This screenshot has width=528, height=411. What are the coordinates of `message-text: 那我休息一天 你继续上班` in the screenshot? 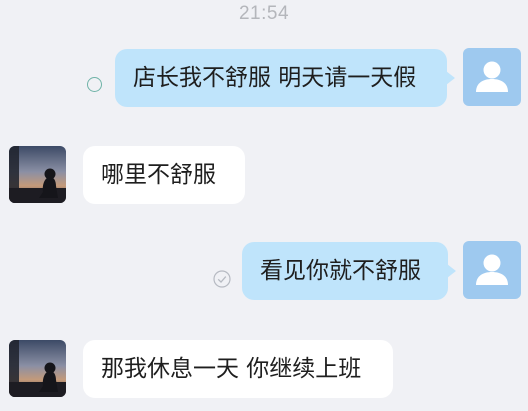 It's located at (231, 369).